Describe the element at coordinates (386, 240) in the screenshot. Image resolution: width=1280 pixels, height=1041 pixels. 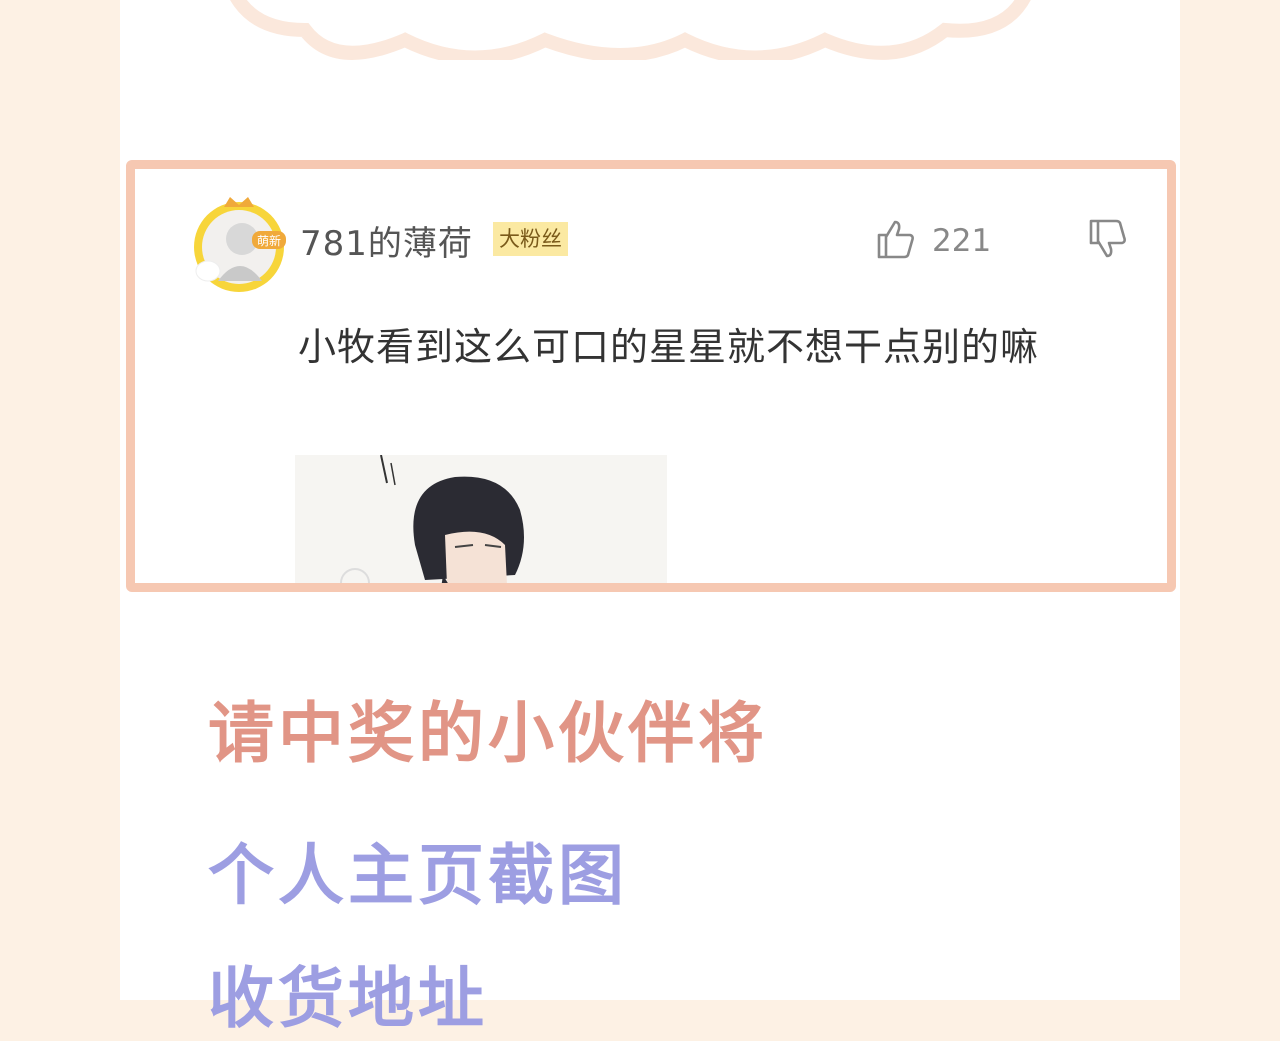
I see `username: 781的薄荷` at that location.